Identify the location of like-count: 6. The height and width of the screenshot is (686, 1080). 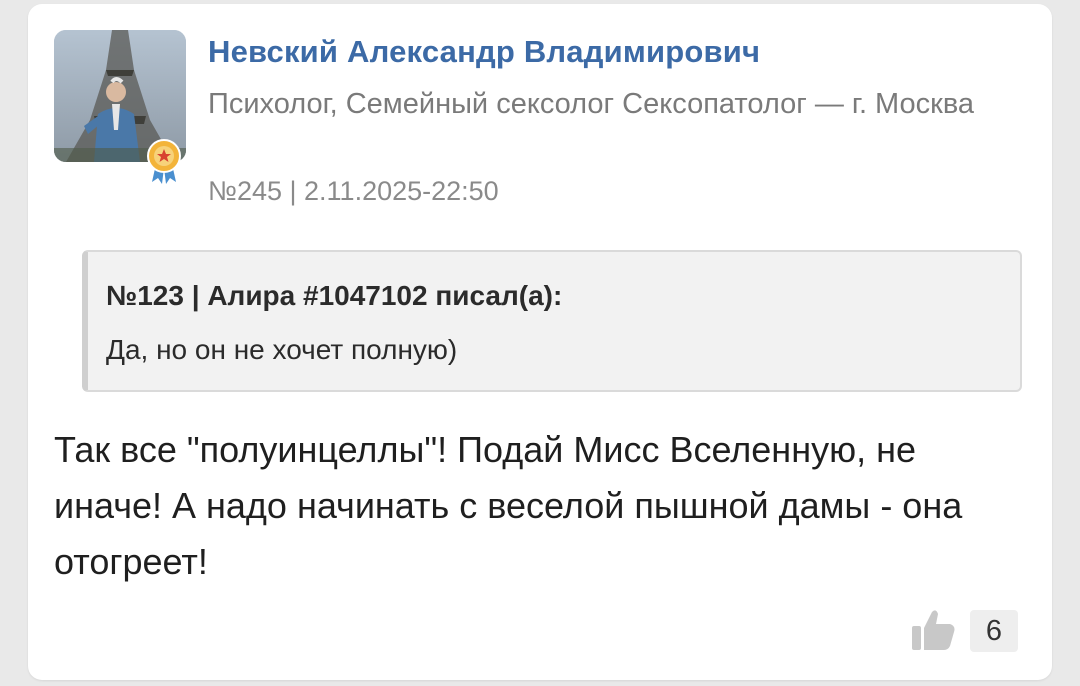
(994, 631).